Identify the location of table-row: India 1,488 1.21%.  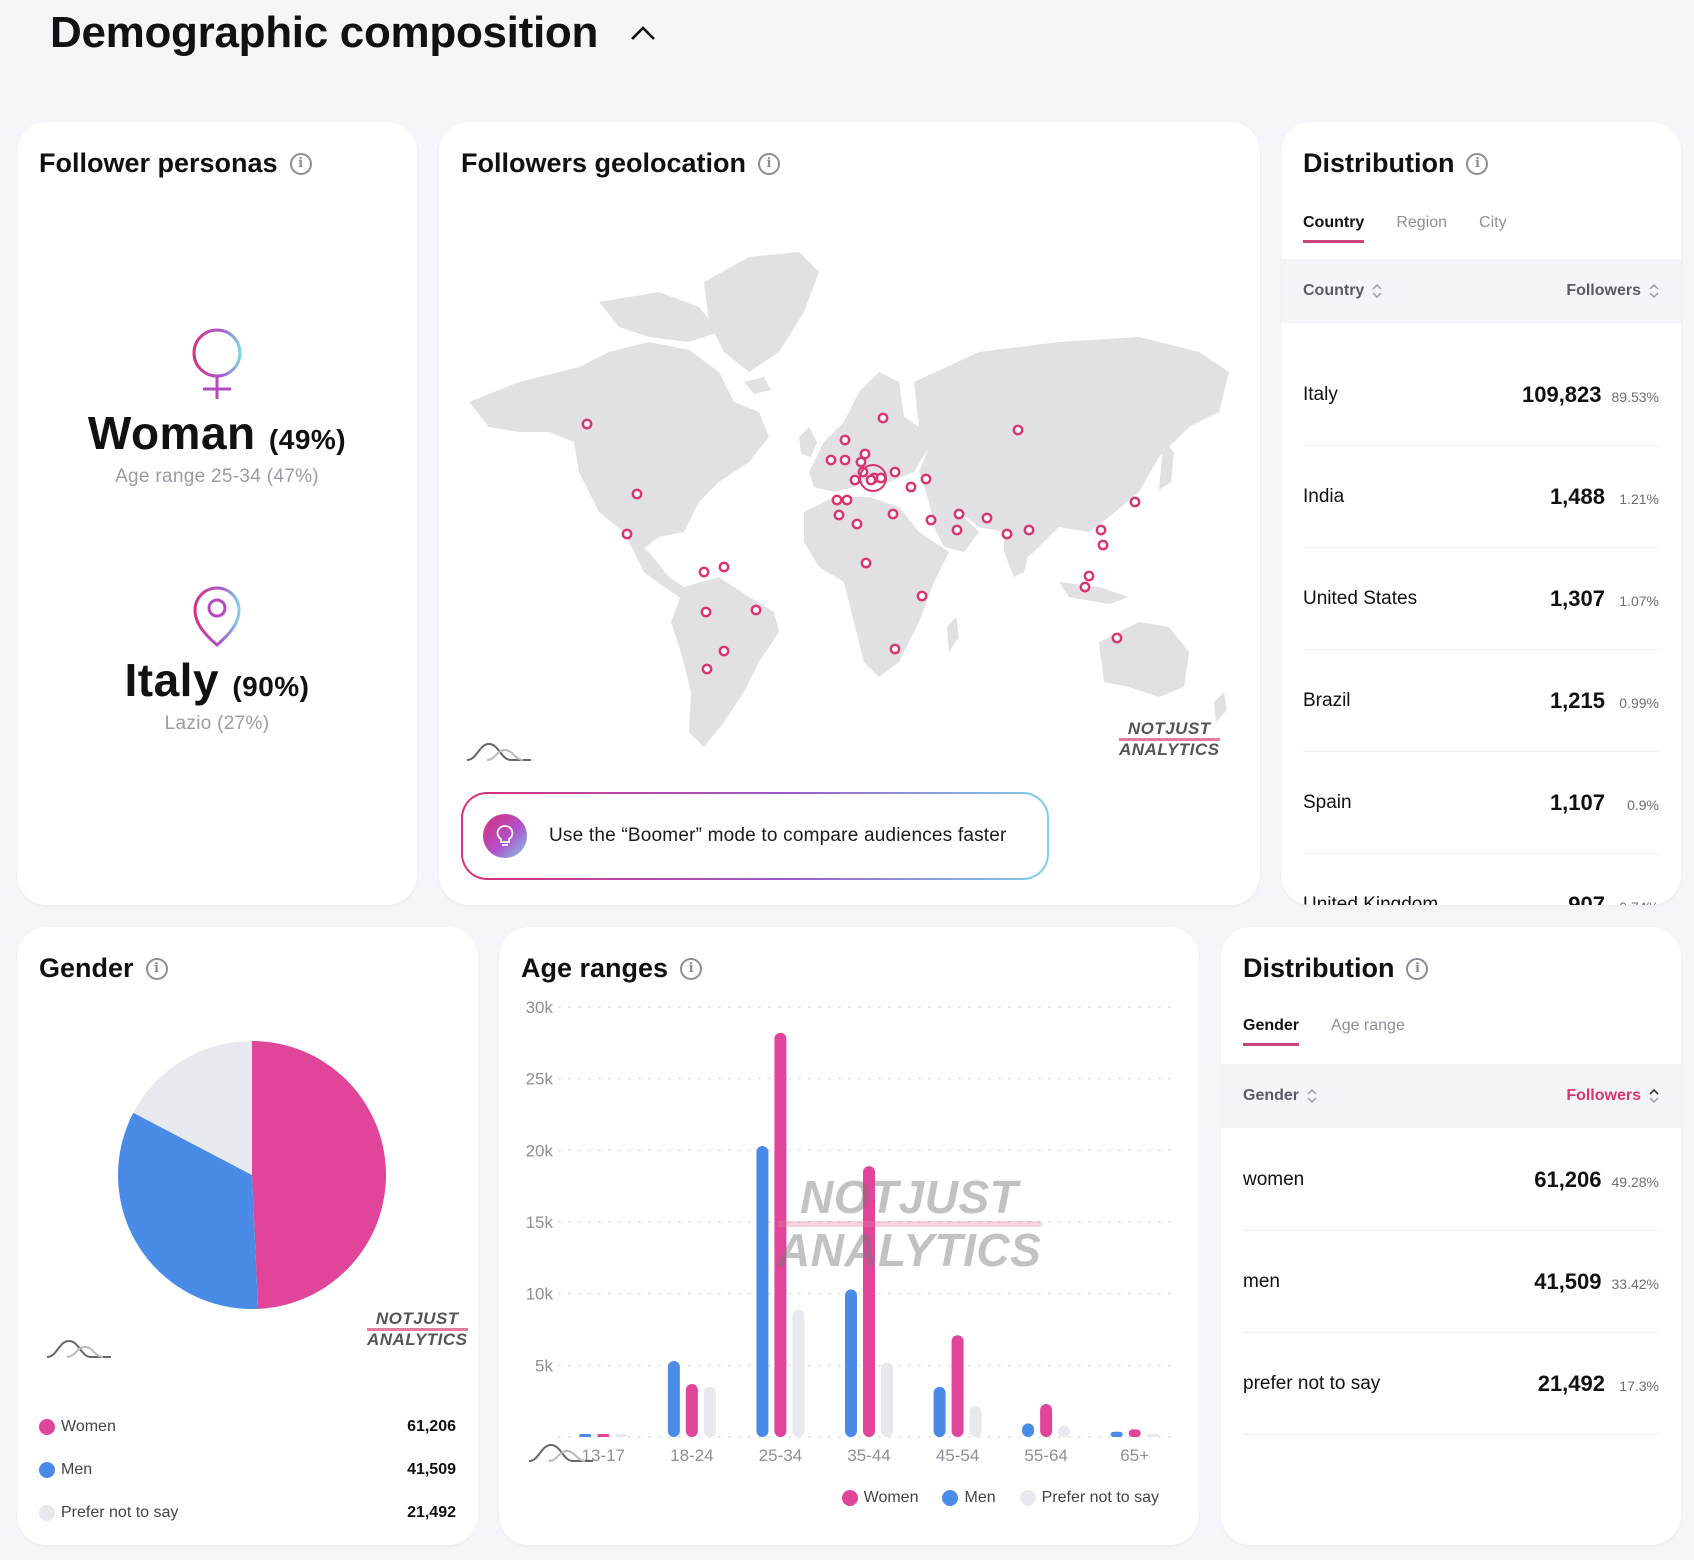
(1481, 497).